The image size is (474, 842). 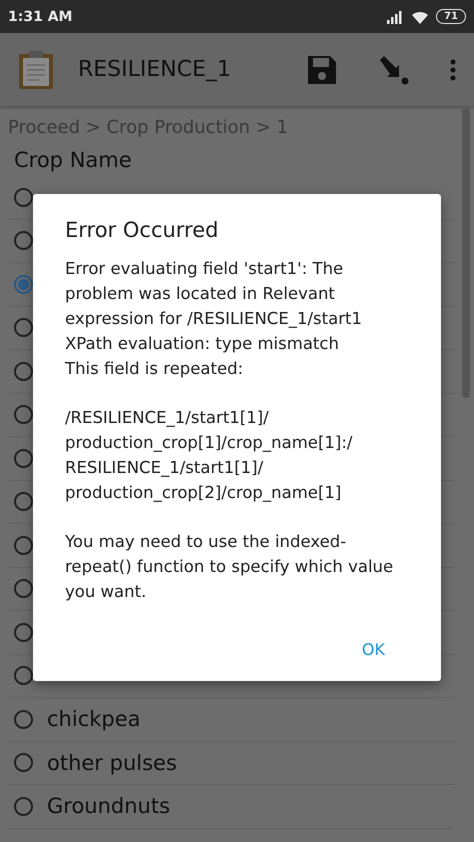 What do you see at coordinates (108, 806) in the screenshot?
I see `option-label: Groundnuts` at bounding box center [108, 806].